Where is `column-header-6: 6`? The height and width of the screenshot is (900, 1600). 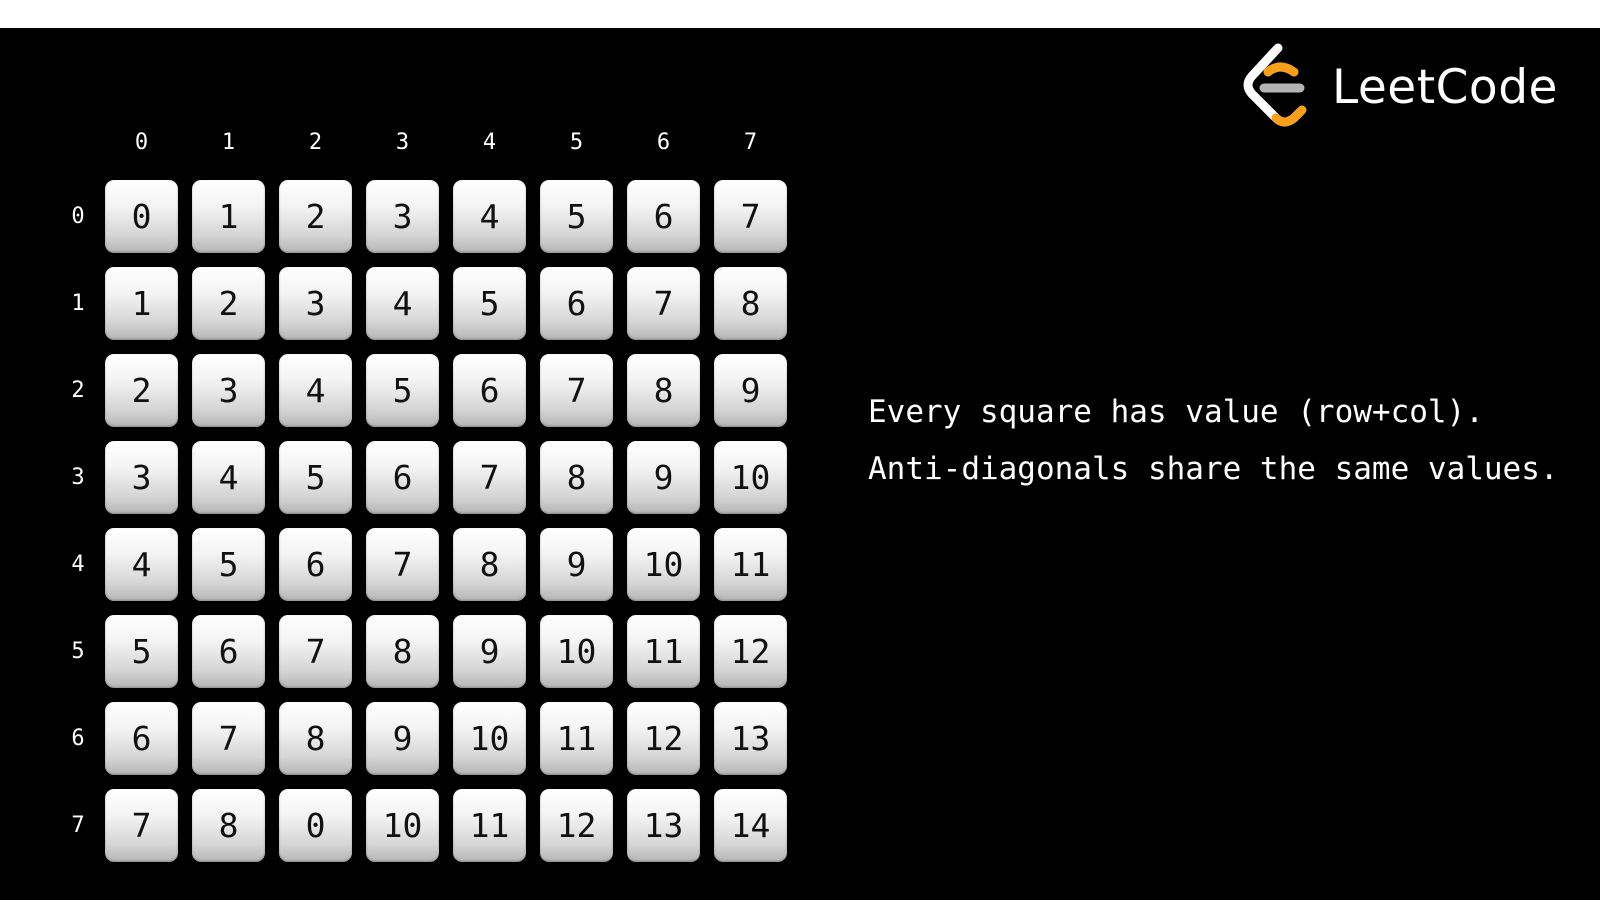 column-header-6: 6 is located at coordinates (663, 142).